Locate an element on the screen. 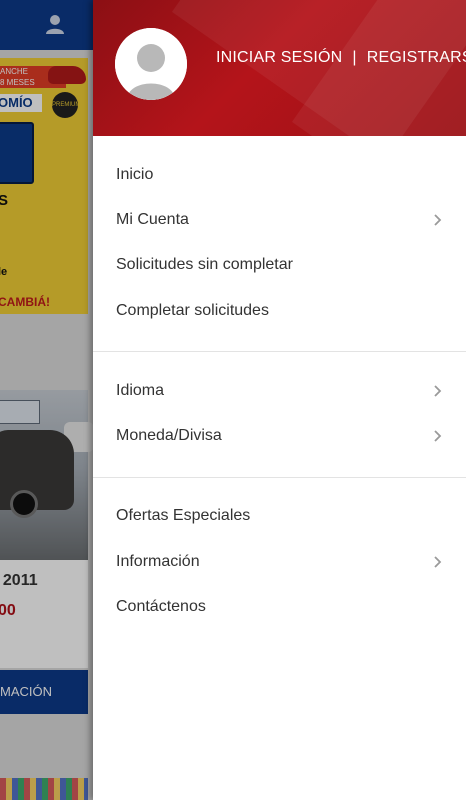  menu-item-idioma: Idioma is located at coordinates (279, 390).